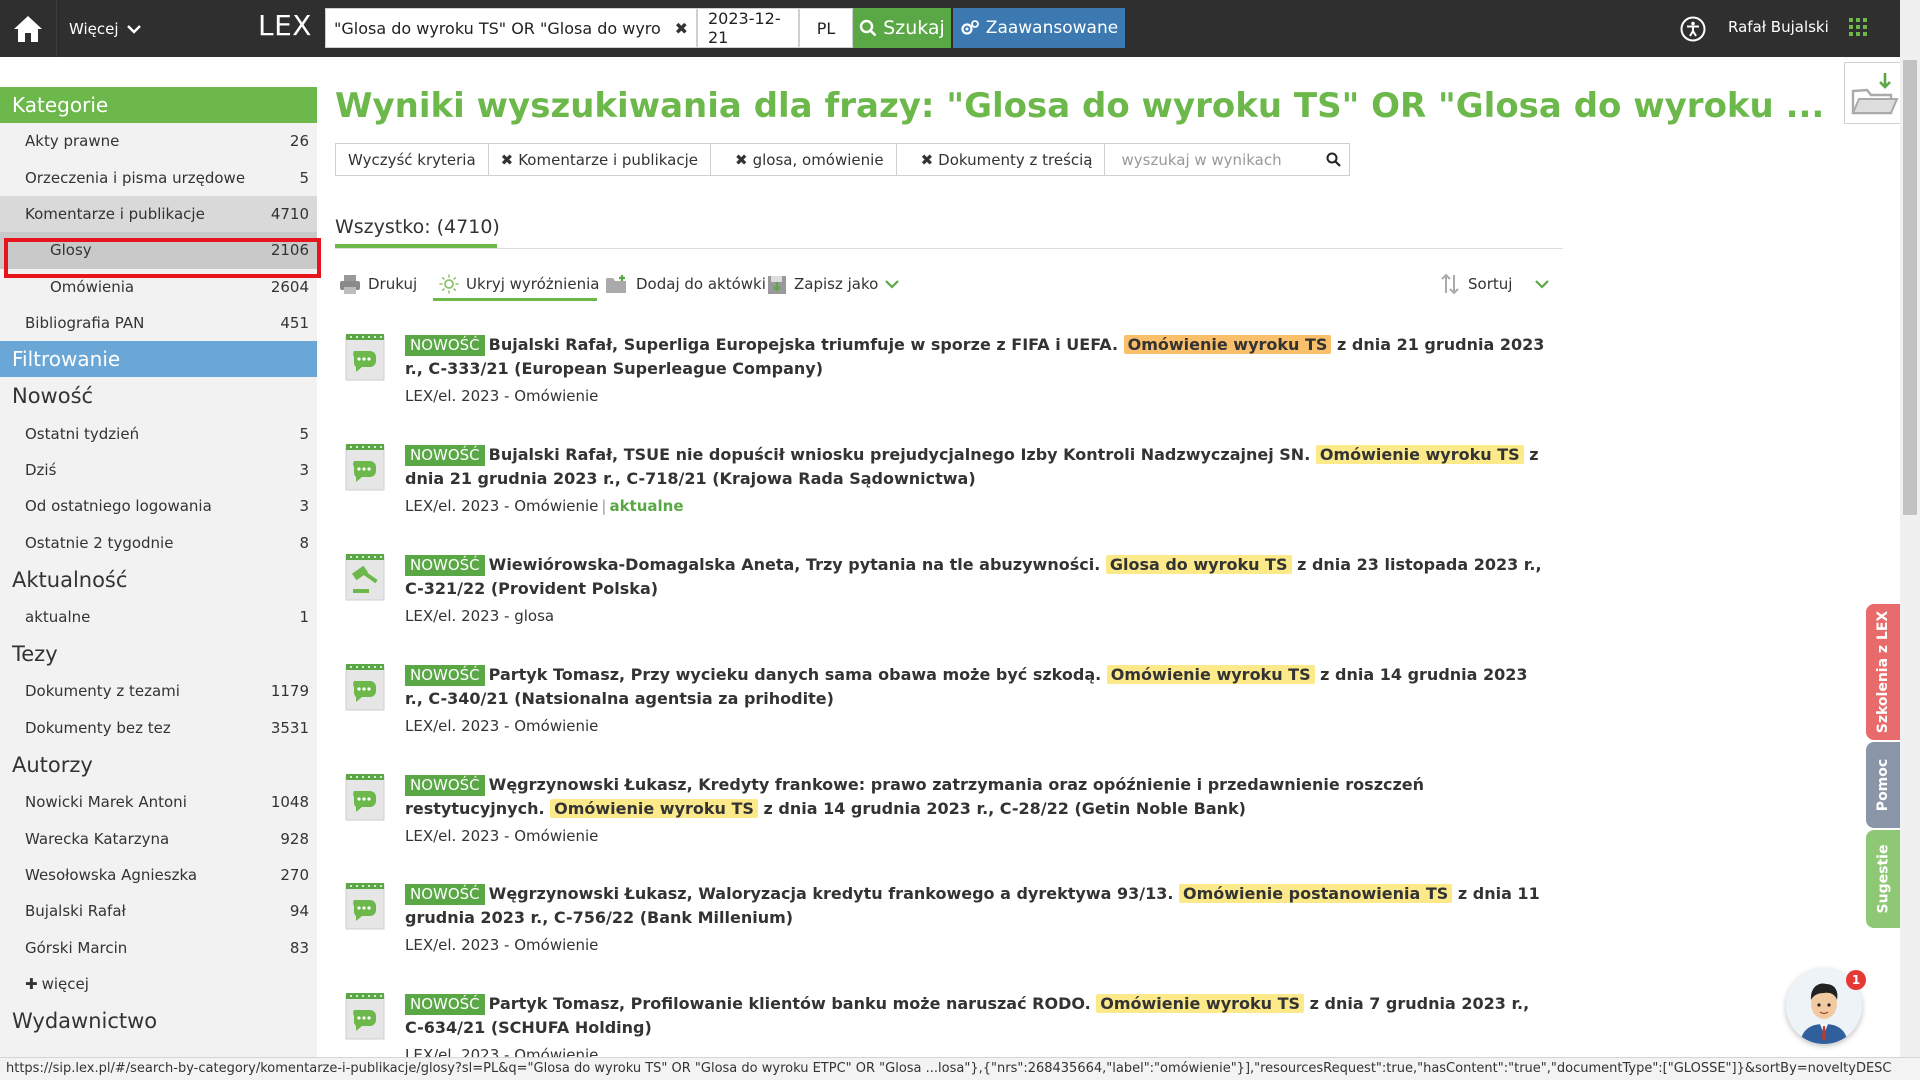  What do you see at coordinates (1542, 284) in the screenshot?
I see `sort-dropdown` at bounding box center [1542, 284].